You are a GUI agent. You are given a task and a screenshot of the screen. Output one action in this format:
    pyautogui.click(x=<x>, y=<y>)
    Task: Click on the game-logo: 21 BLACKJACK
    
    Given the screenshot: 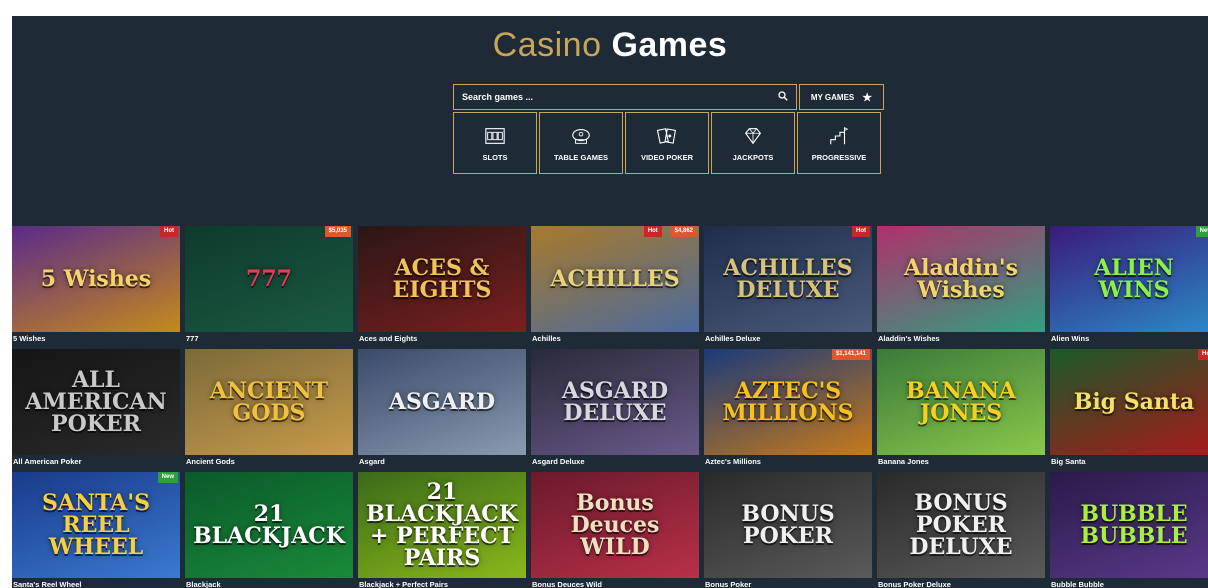 What is the action you would take?
    pyautogui.click(x=269, y=525)
    